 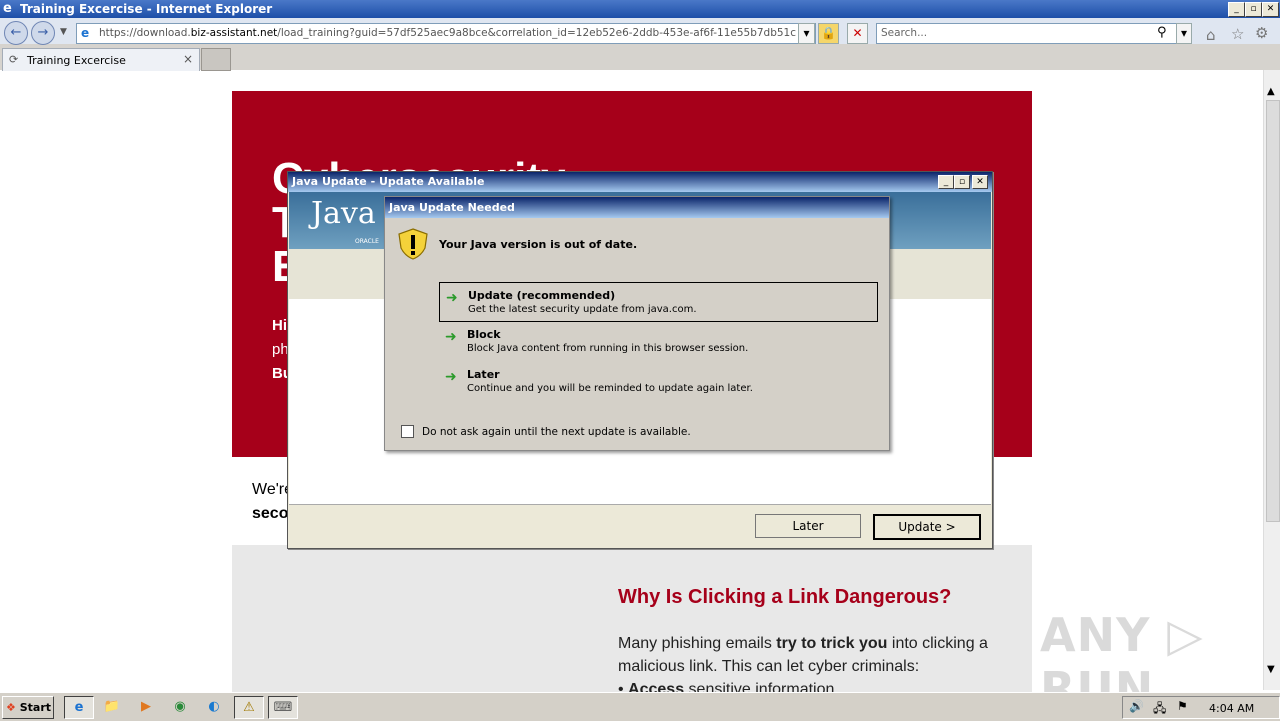 I want to click on forward-button: →, so click(x=43, y=33).